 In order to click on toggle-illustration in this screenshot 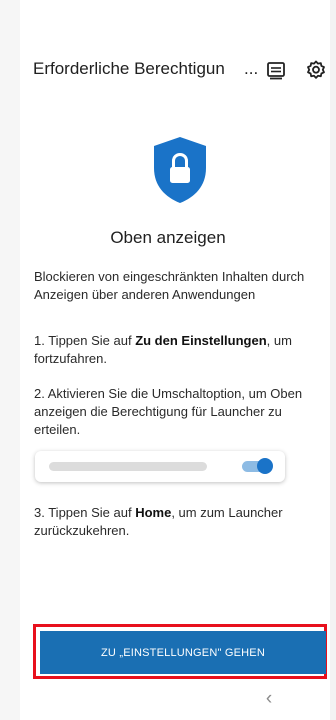, I will do `click(160, 466)`.